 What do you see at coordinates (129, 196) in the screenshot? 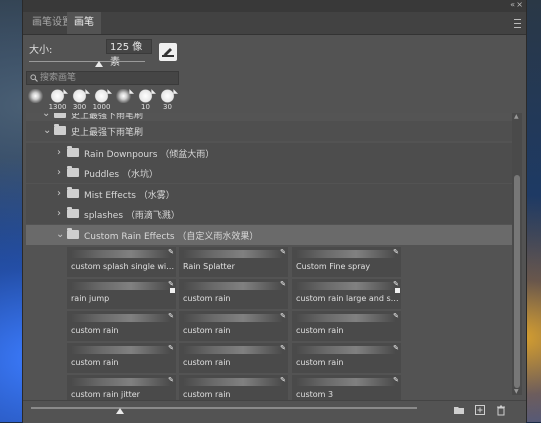
I see `tree-row-label: Mist Effects （水雾）` at bounding box center [129, 196].